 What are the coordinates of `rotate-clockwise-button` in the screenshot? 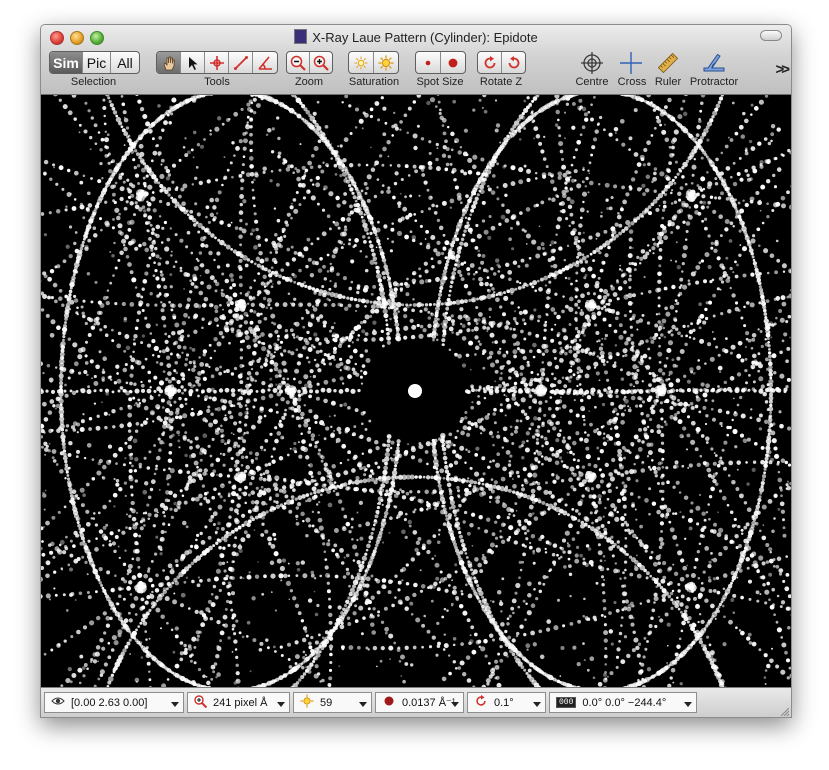 It's located at (490, 62).